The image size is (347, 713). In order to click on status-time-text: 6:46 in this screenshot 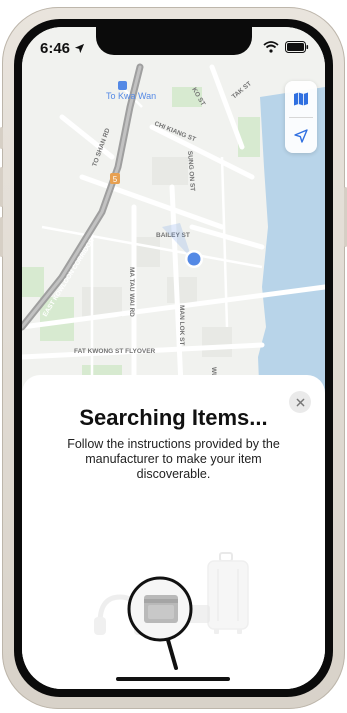, I will do `click(55, 48)`.